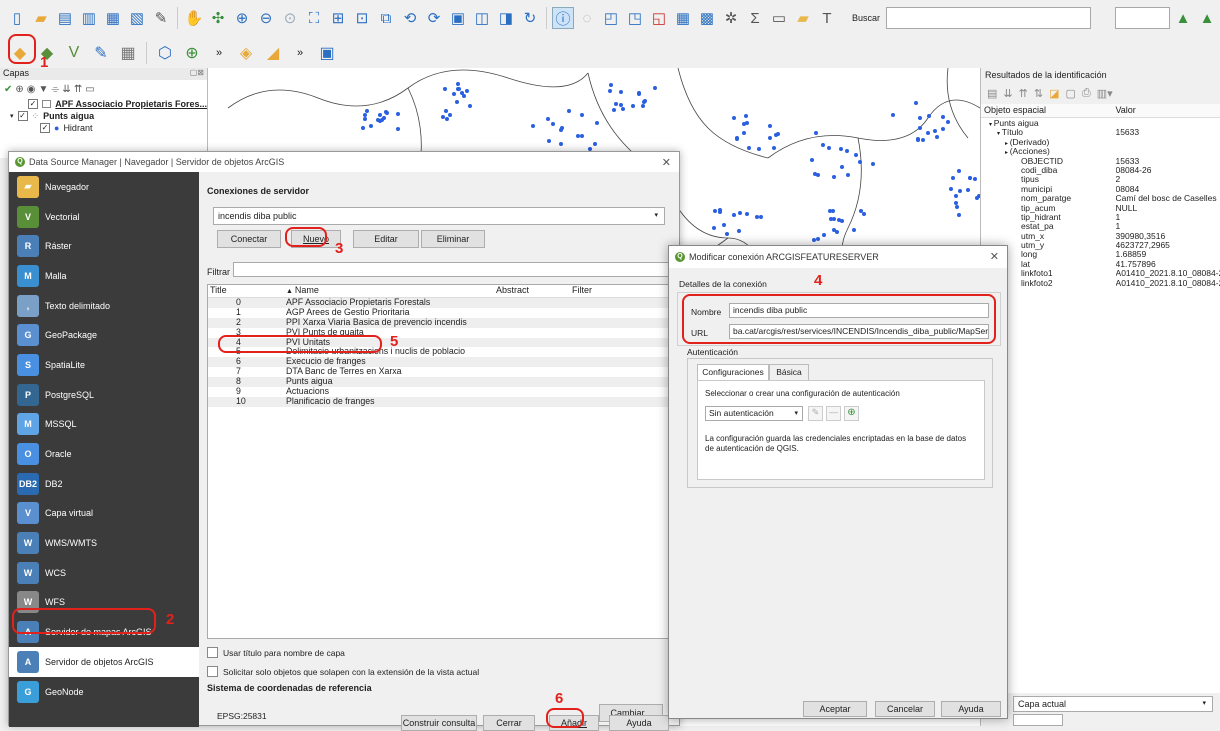 The image size is (1220, 731). I want to click on identify-row: OBJECTID 15633, so click(1100, 161).